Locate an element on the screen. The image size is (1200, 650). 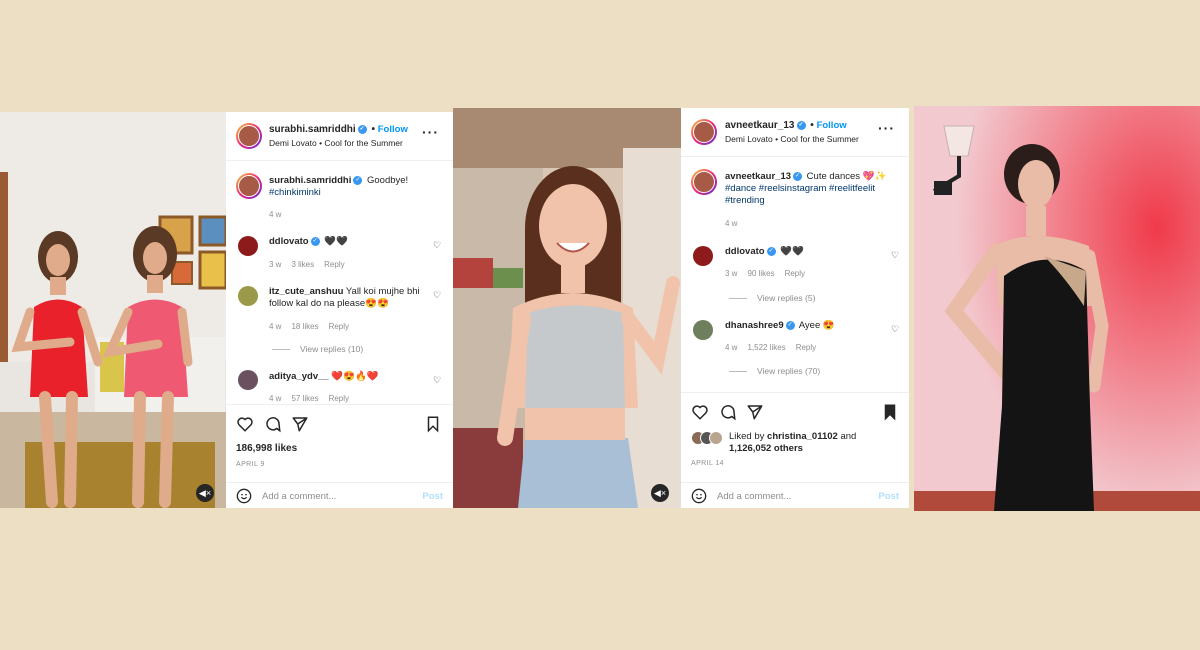
caption: surabhi.samriddhi ✓ Goodbye! #chinkiminki is located at coordinates (356, 187).